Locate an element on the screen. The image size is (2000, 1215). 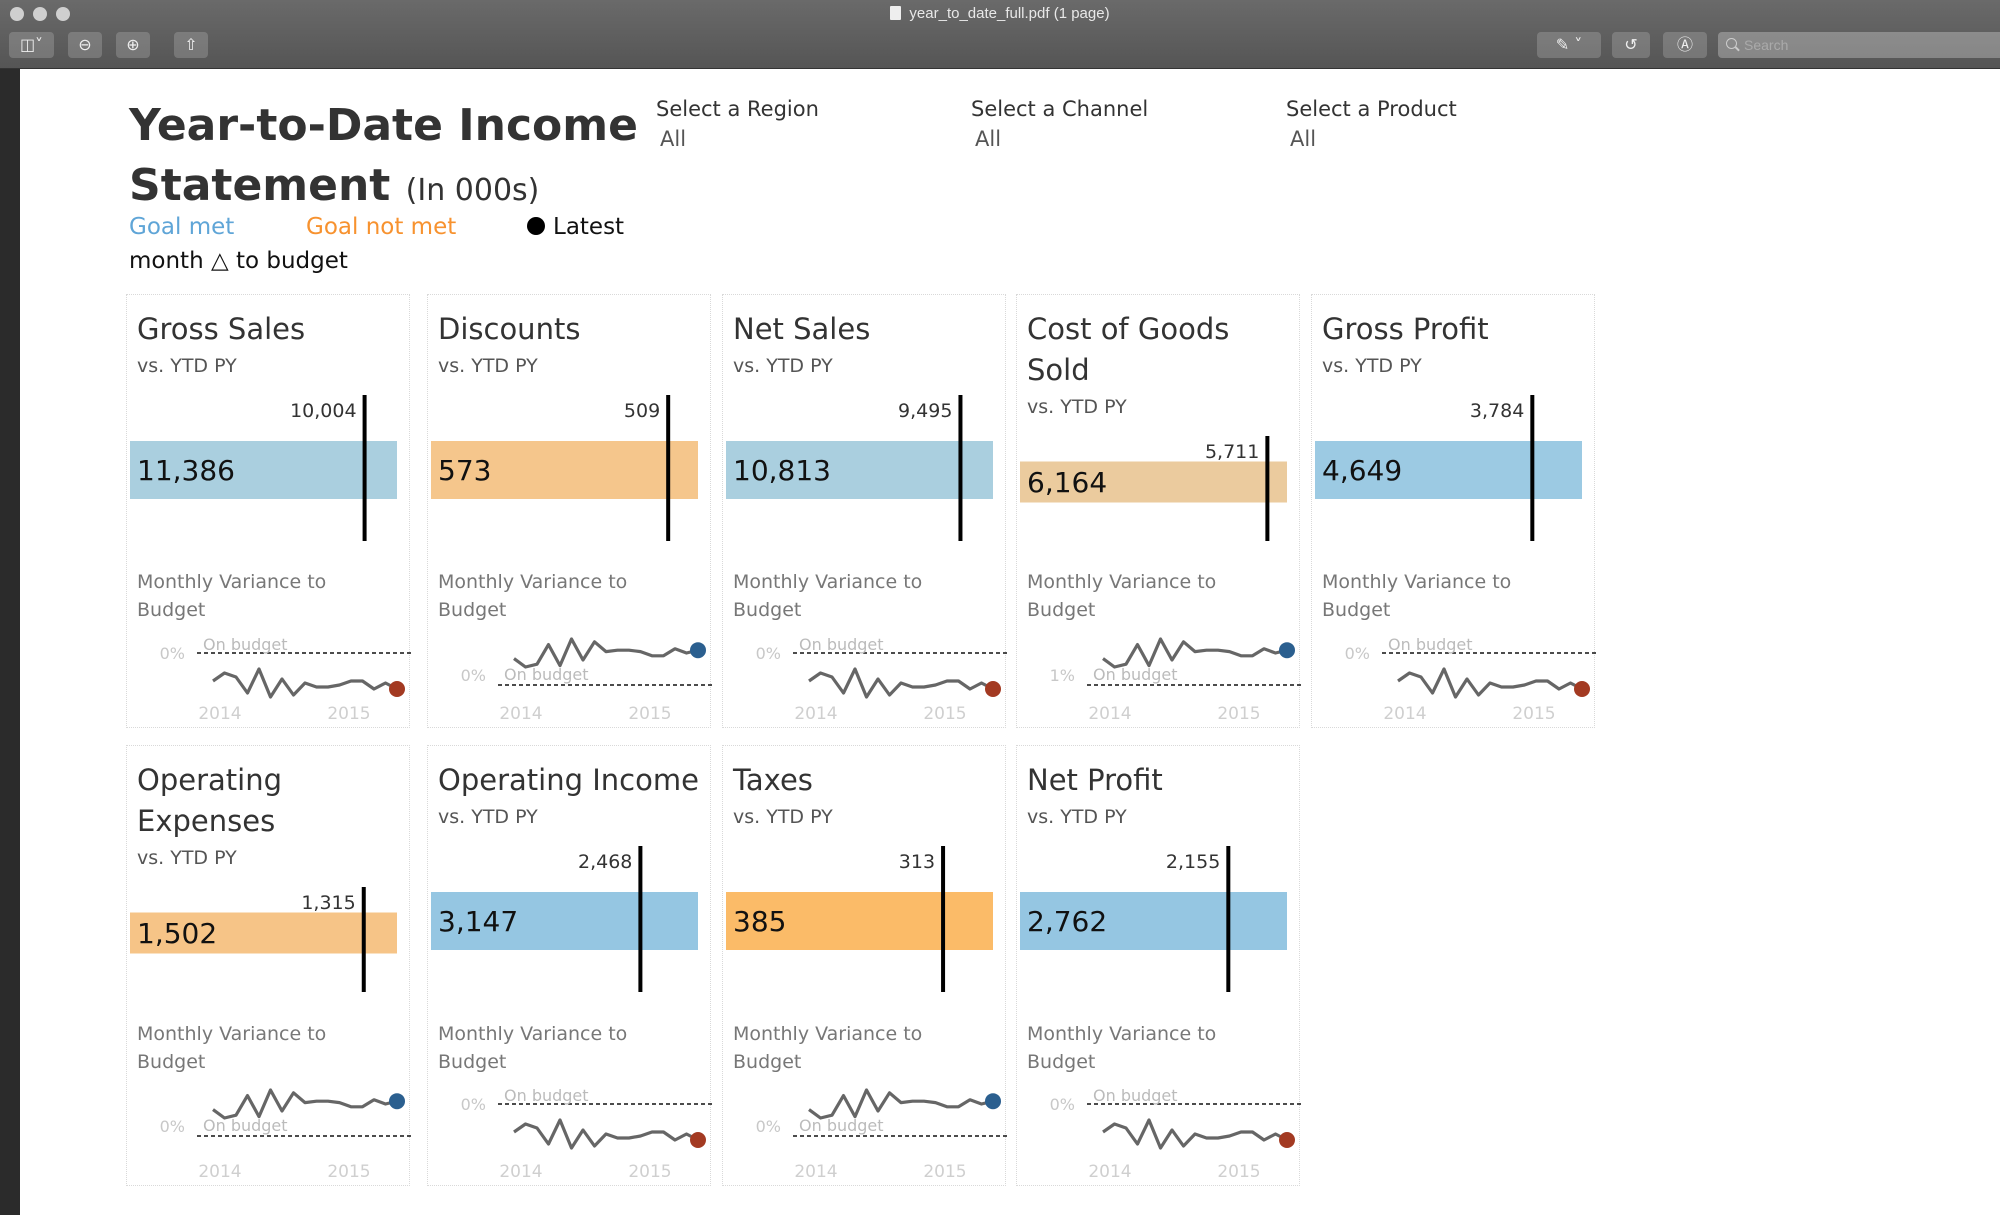
annotate-button: Ⓐ is located at coordinates (1685, 45).